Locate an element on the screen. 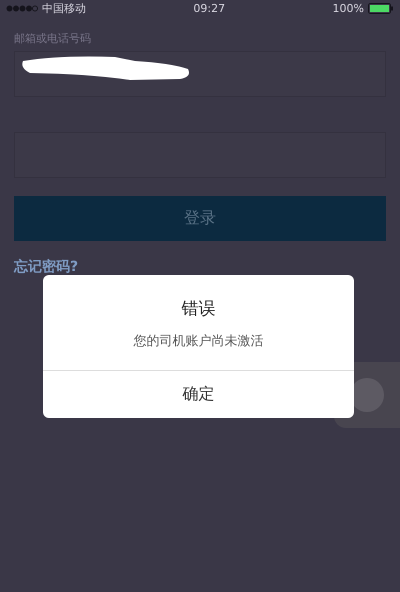 This screenshot has width=400, height=592. account-label: 邮箱或电话号码 is located at coordinates (53, 38).